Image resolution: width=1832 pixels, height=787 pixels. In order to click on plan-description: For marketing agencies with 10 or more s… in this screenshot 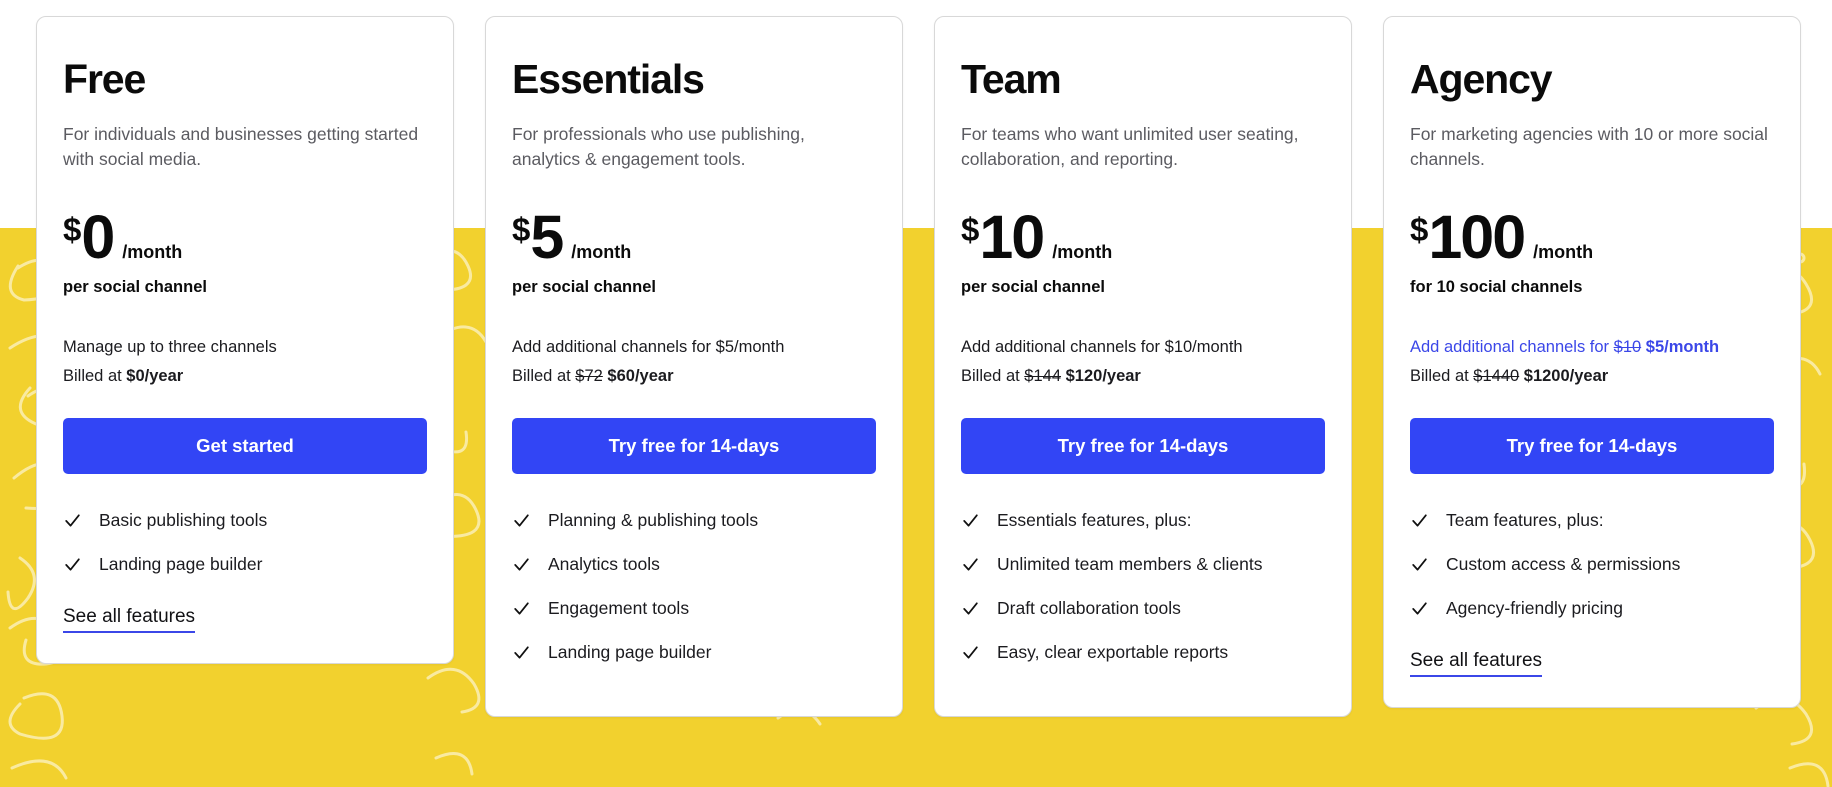, I will do `click(1589, 147)`.